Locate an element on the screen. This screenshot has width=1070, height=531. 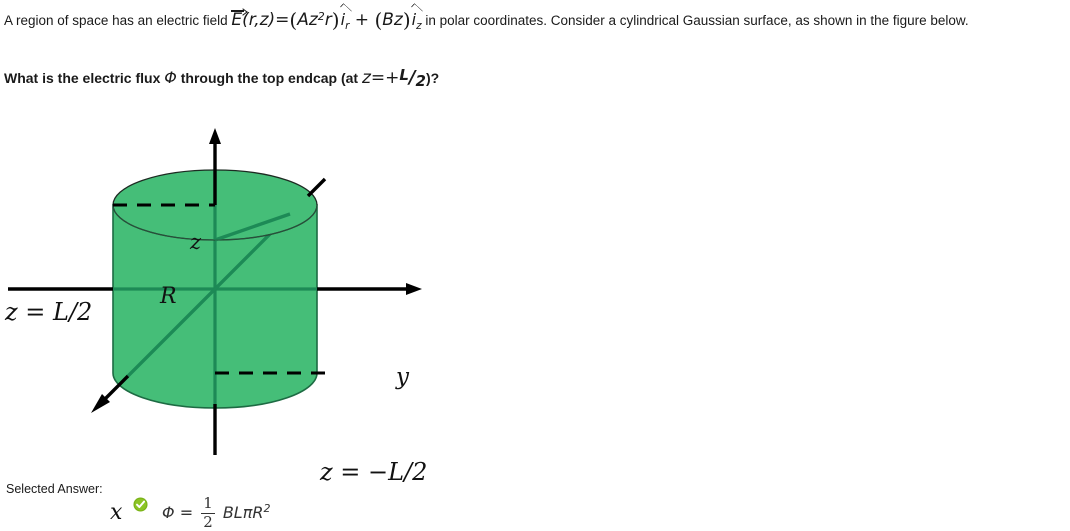
y-axis-label: y is located at coordinates (402, 377).